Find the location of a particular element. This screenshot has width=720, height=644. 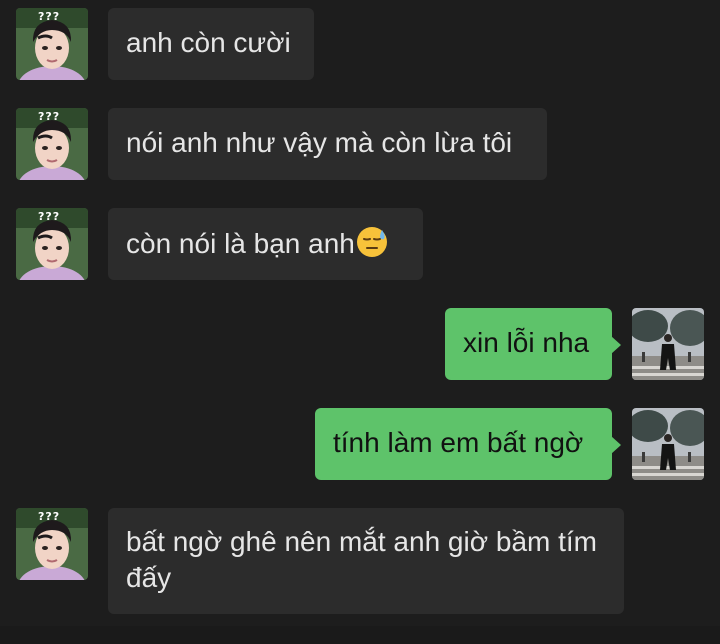

incoming-message-bubble: nói anh như vậy mà còn lừa tôi is located at coordinates (327, 144).